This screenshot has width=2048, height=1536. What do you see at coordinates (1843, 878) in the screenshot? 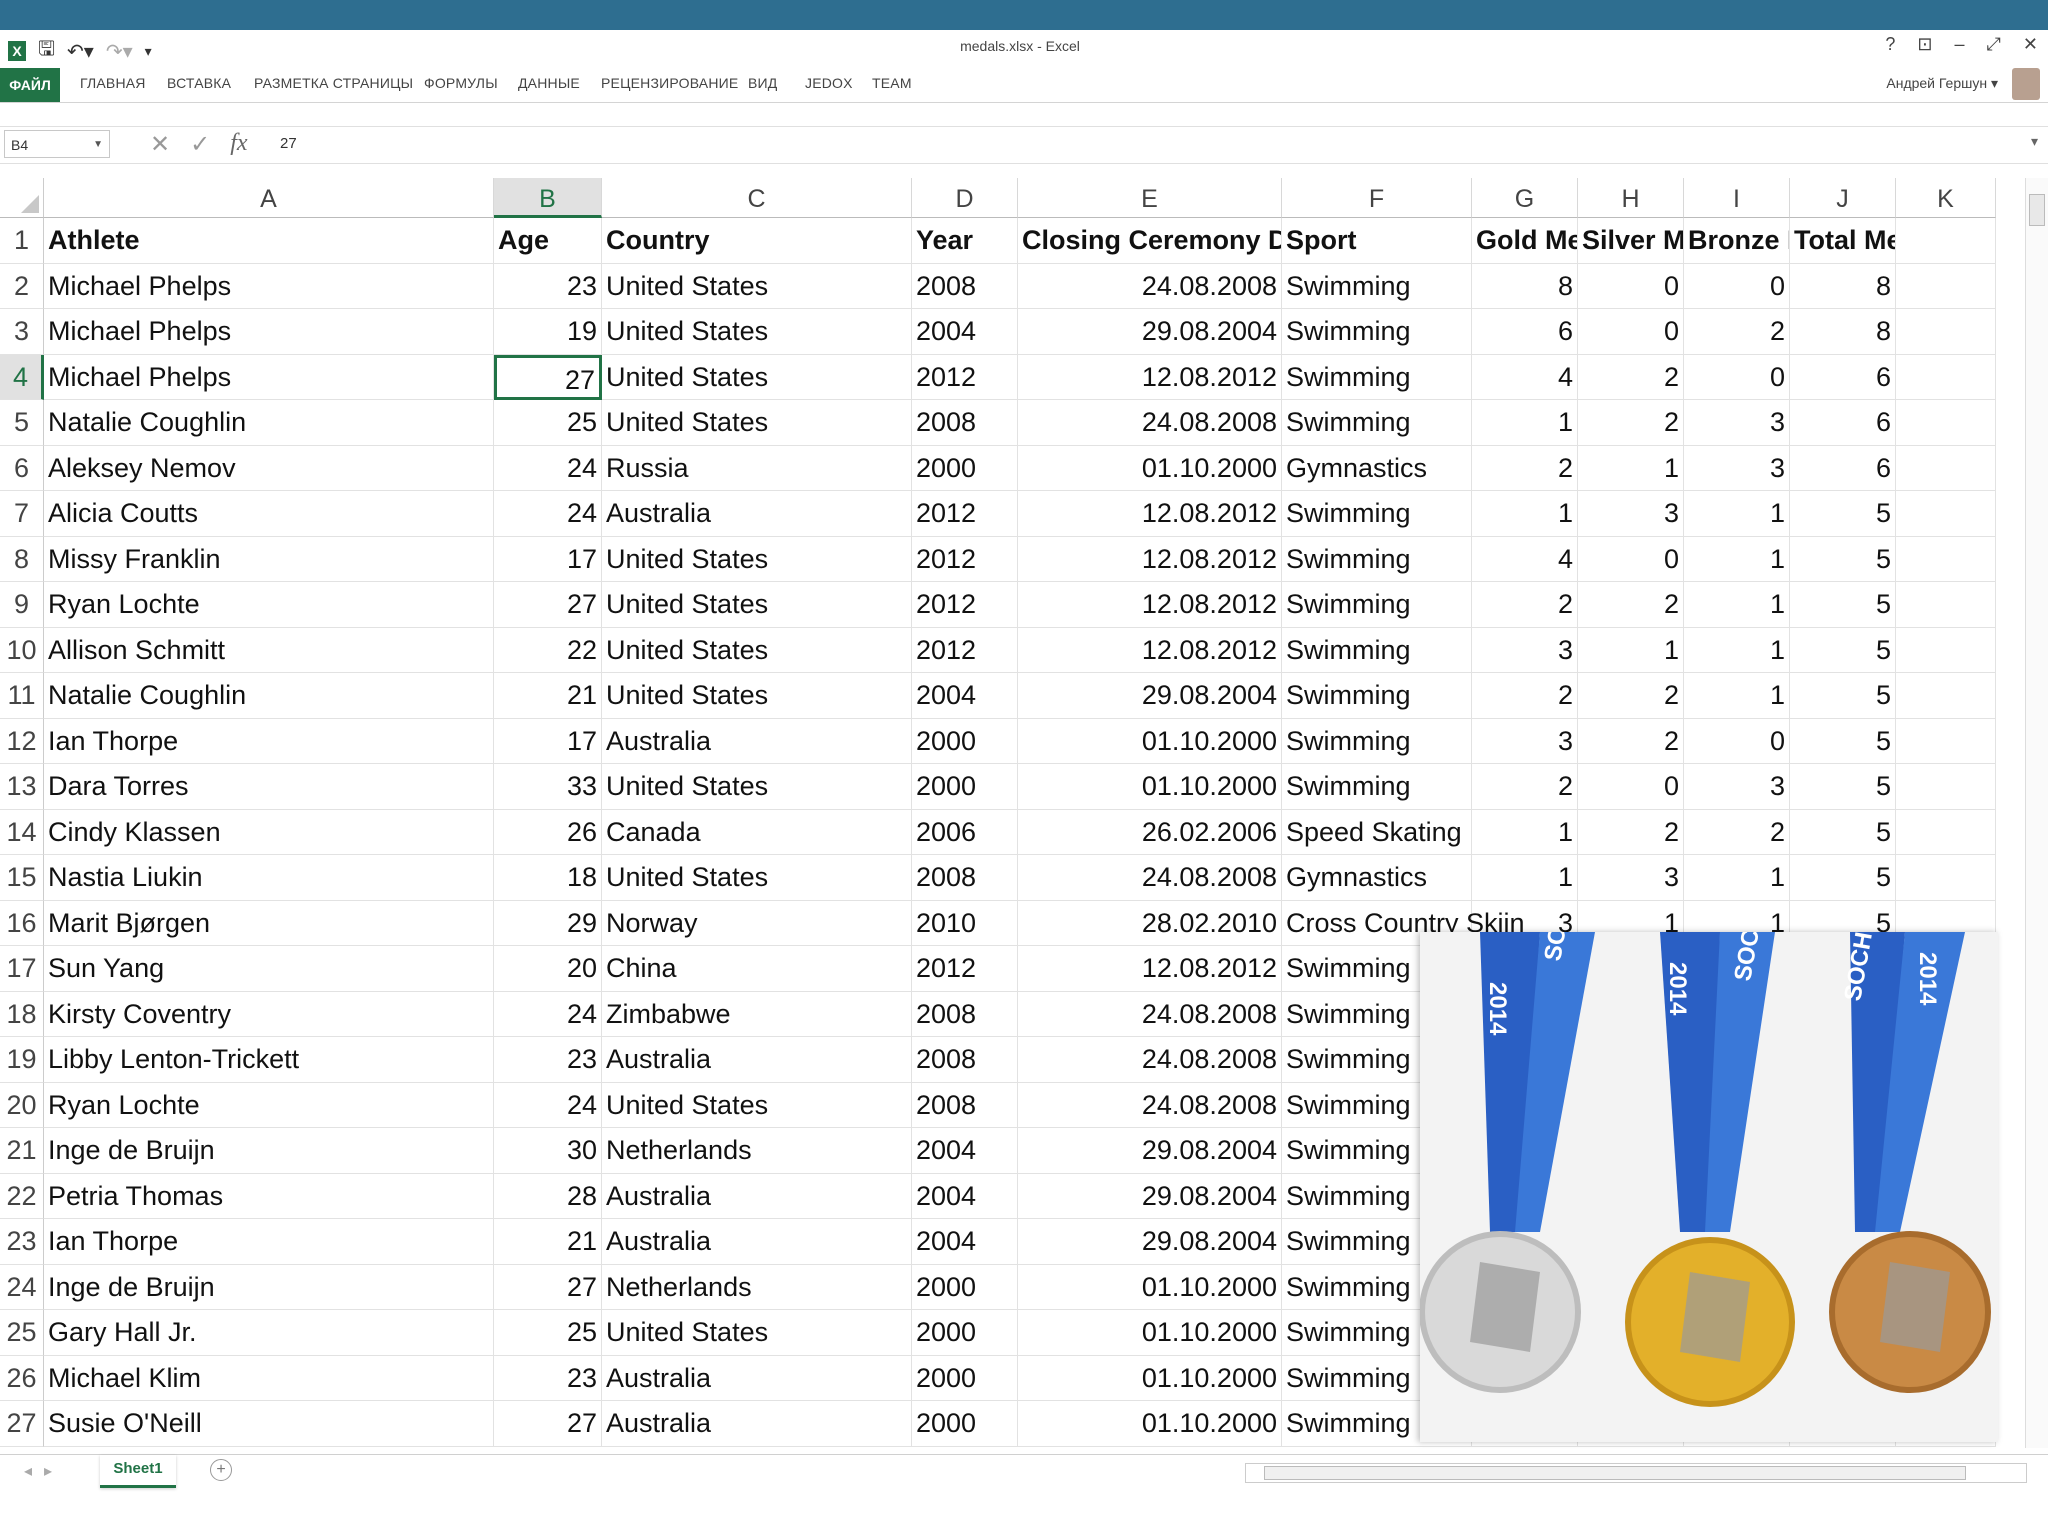
I see `cell-j15: 5` at bounding box center [1843, 878].